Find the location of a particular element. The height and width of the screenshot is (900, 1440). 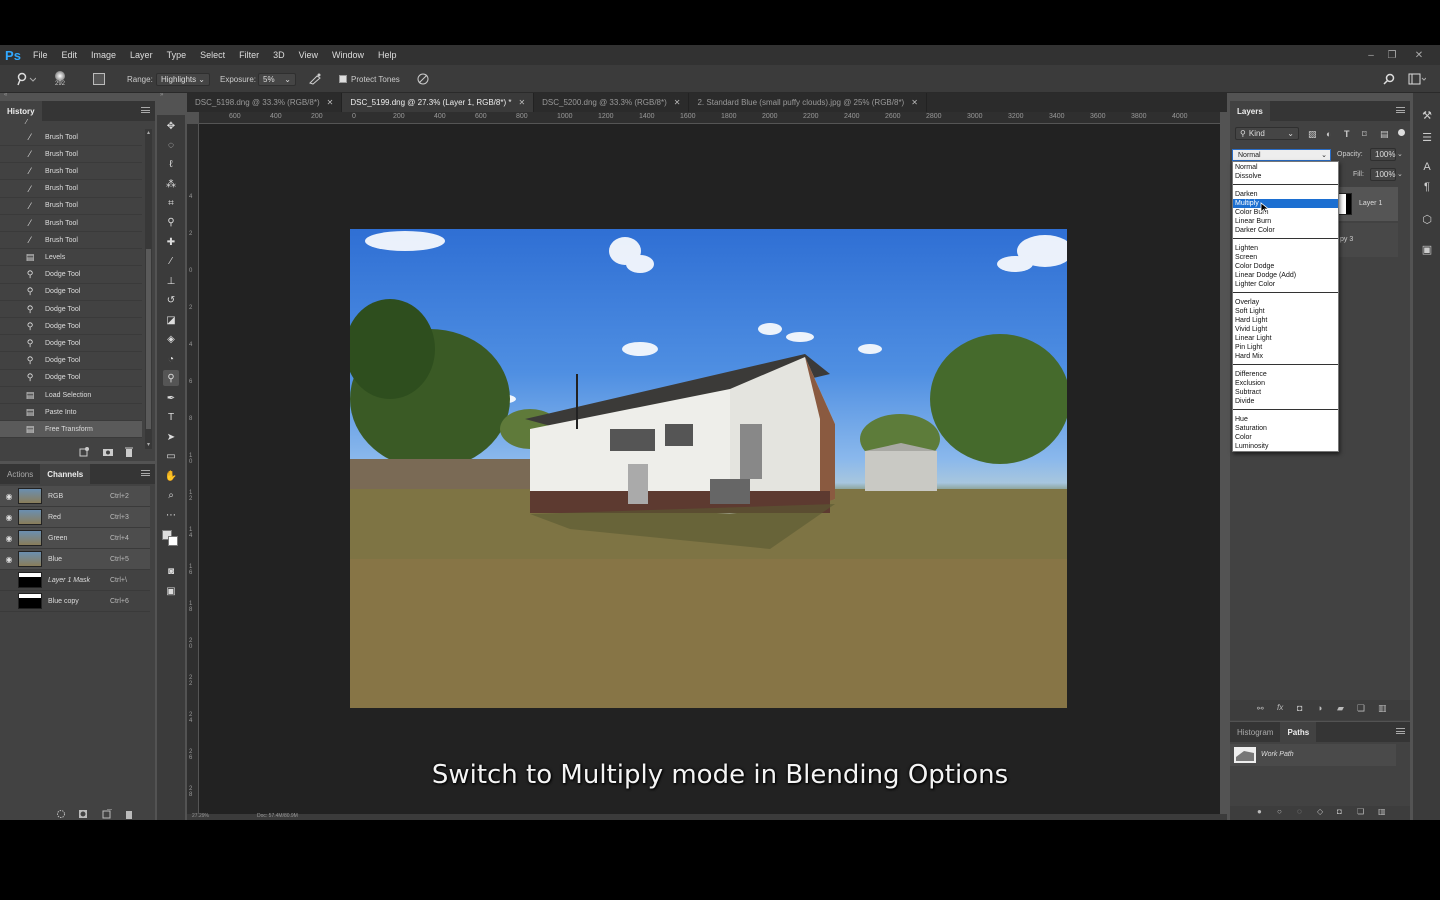

add-mask-icon: ◘ is located at coordinates (1339, 811).